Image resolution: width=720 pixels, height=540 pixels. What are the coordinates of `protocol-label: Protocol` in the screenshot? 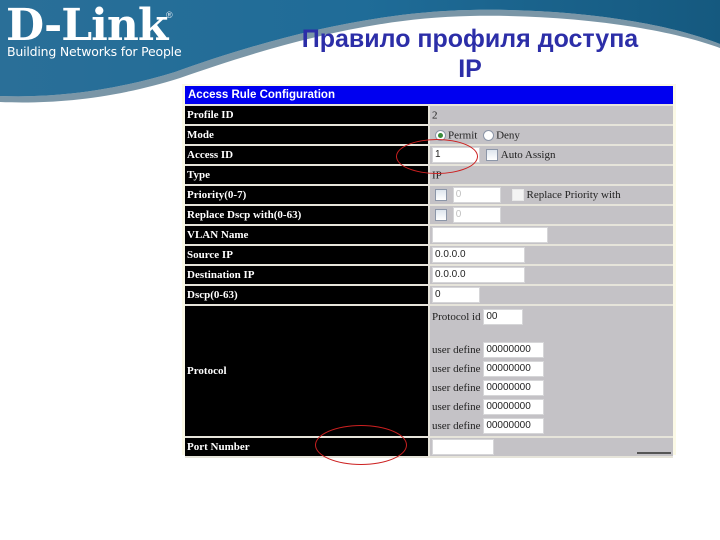 It's located at (307, 371).